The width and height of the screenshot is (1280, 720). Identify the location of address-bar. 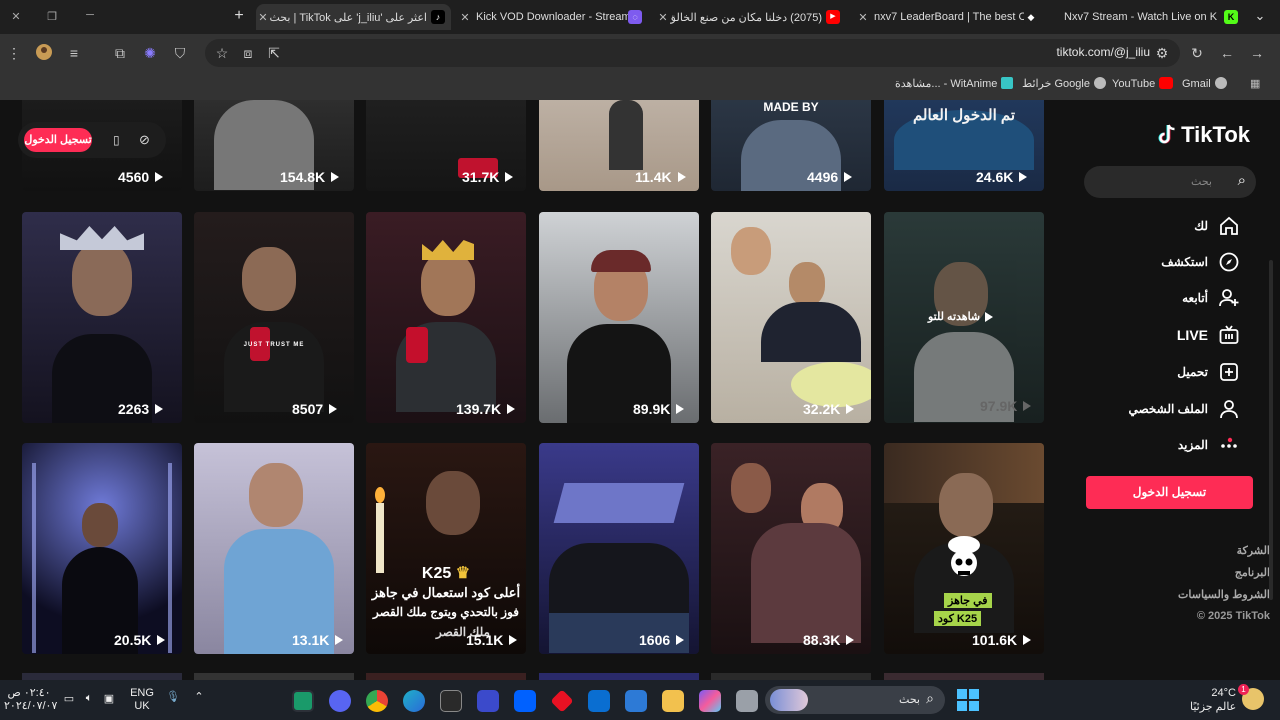
(692, 53).